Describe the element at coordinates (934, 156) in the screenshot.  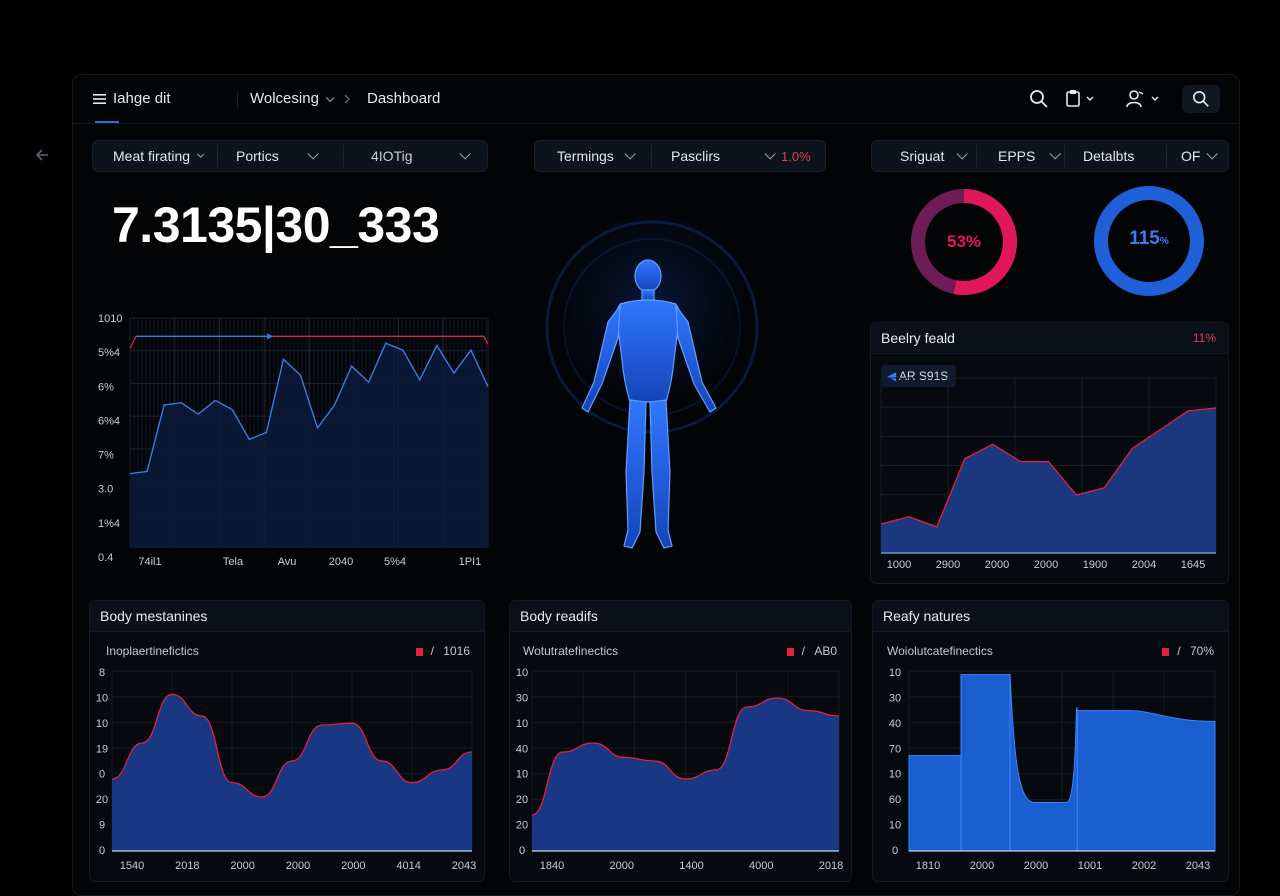
I see `filter-sriguat: Sriguat` at that location.